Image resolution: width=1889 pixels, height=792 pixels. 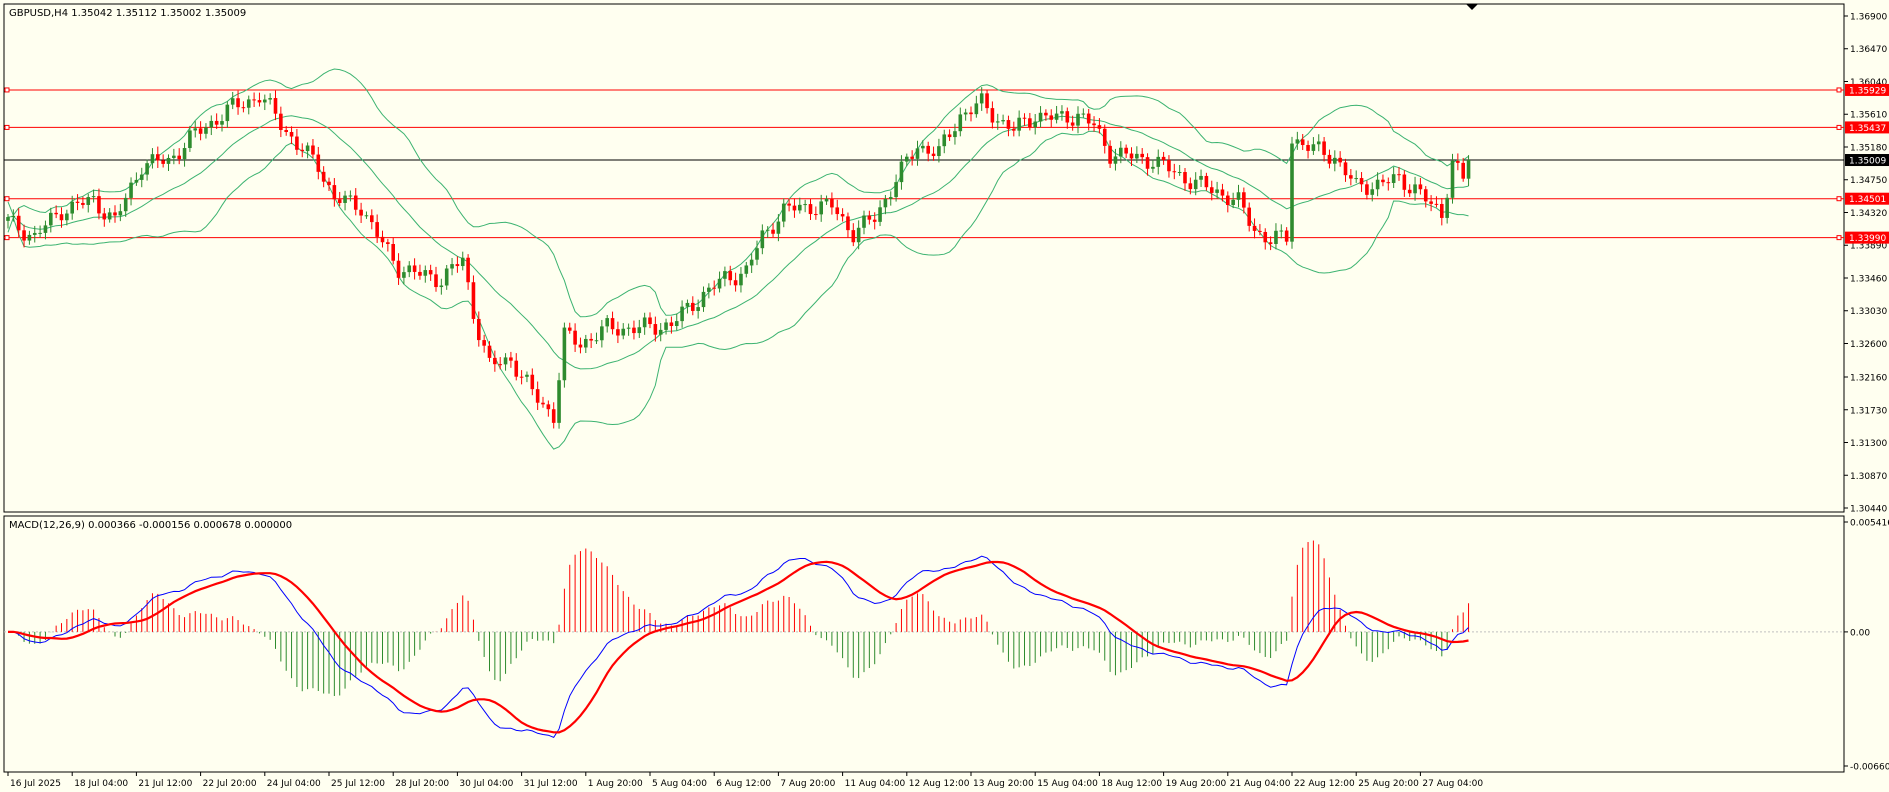 What do you see at coordinates (1869, 524) in the screenshot?
I see `macd-axis-label: 0.005416` at bounding box center [1869, 524].